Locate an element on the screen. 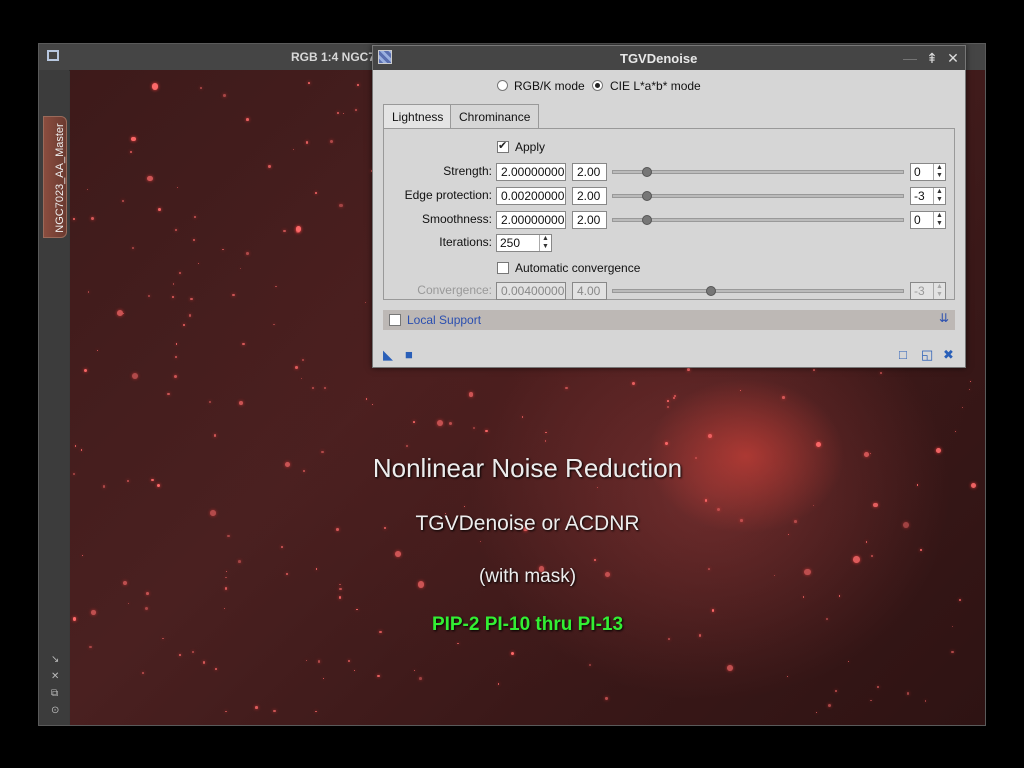 The height and width of the screenshot is (768, 1024). settings-icon: ⊙ is located at coordinates (55, 710).